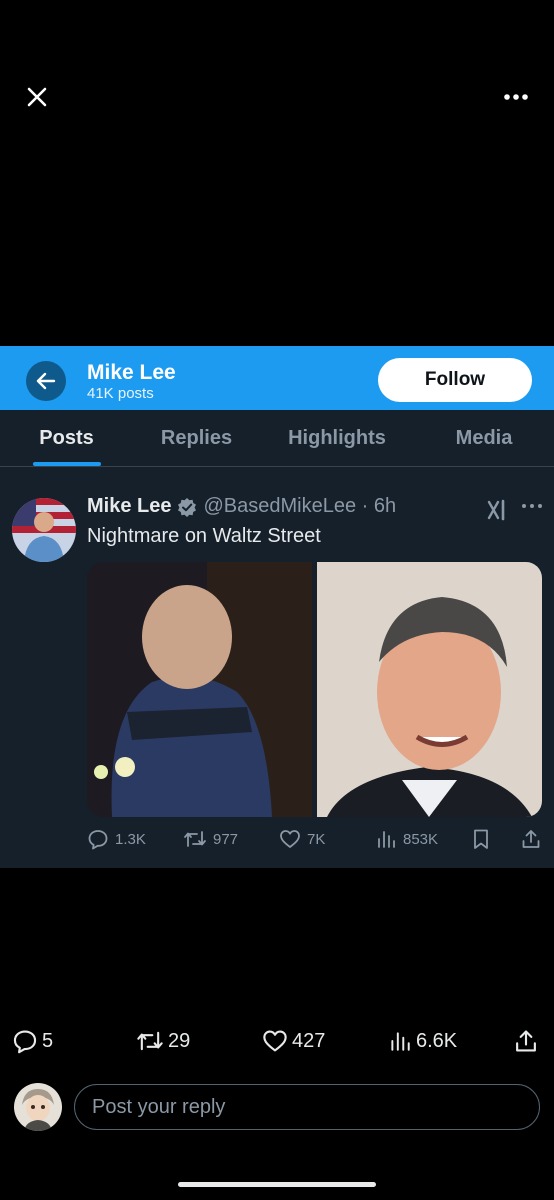 This screenshot has width=554, height=1200. Describe the element at coordinates (455, 380) in the screenshot. I see `follow-button: Follow` at that location.